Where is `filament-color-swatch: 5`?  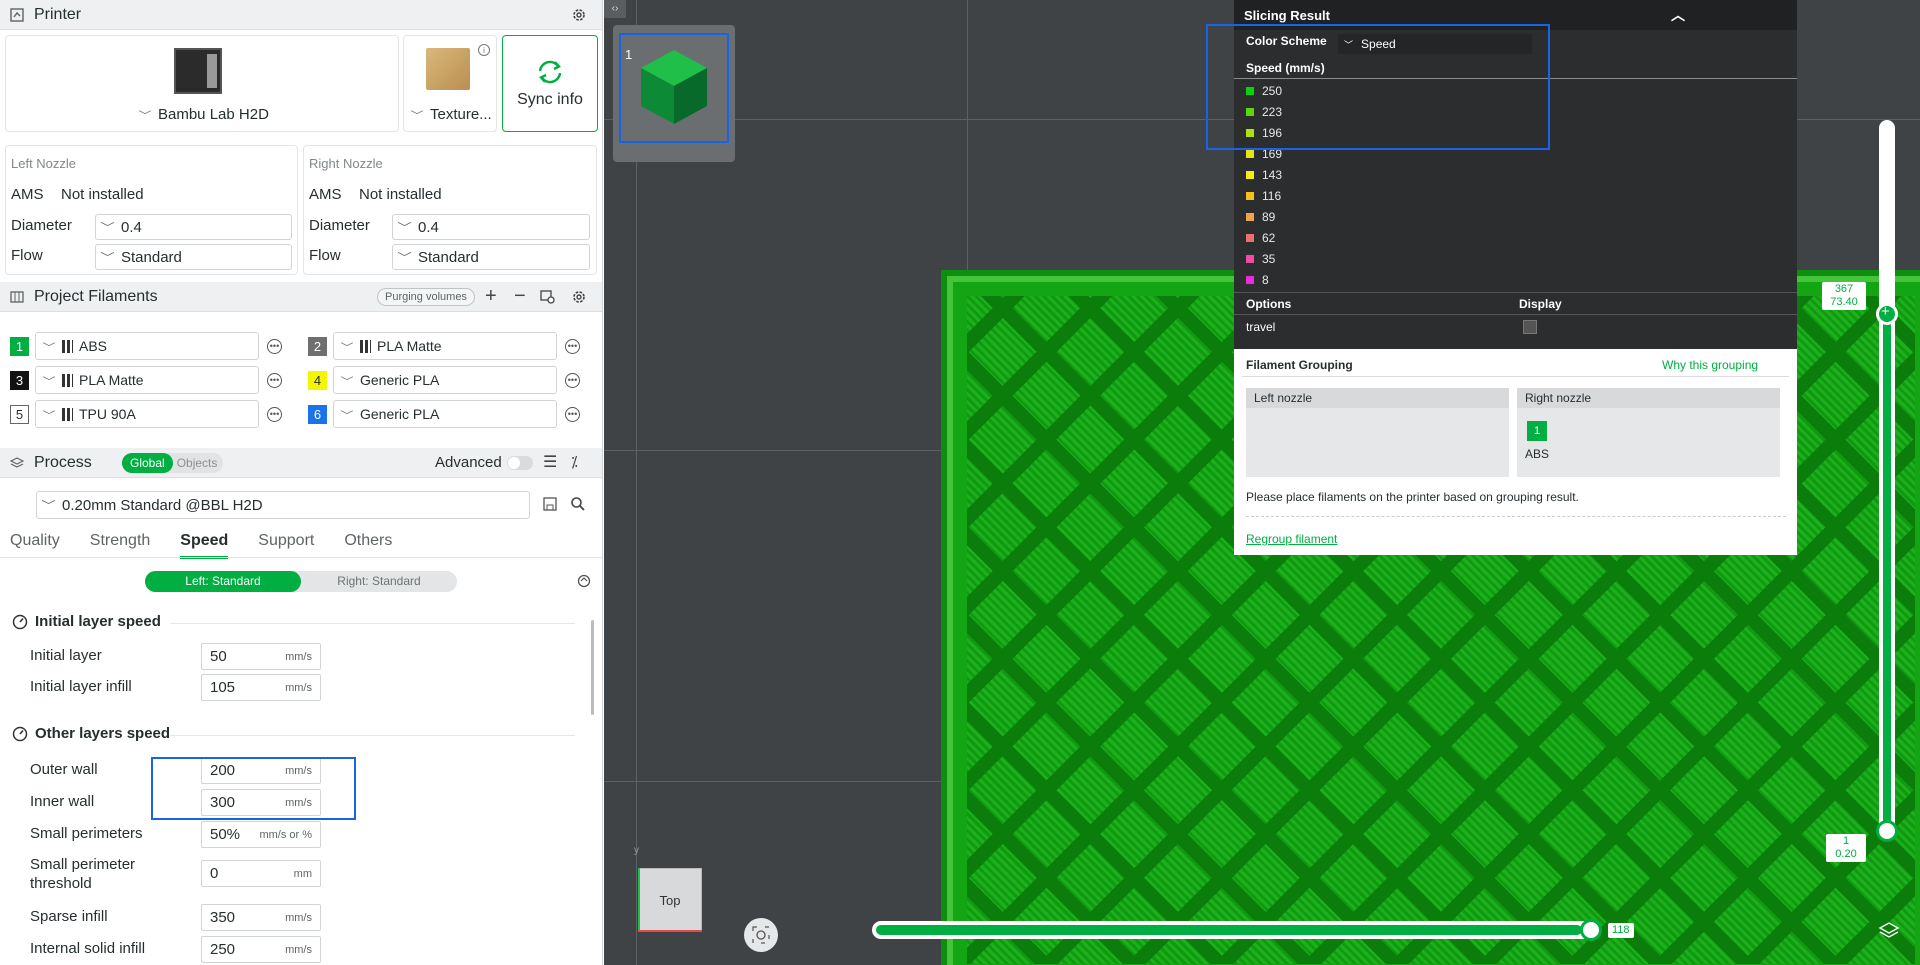
filament-color-swatch: 5 is located at coordinates (19, 414).